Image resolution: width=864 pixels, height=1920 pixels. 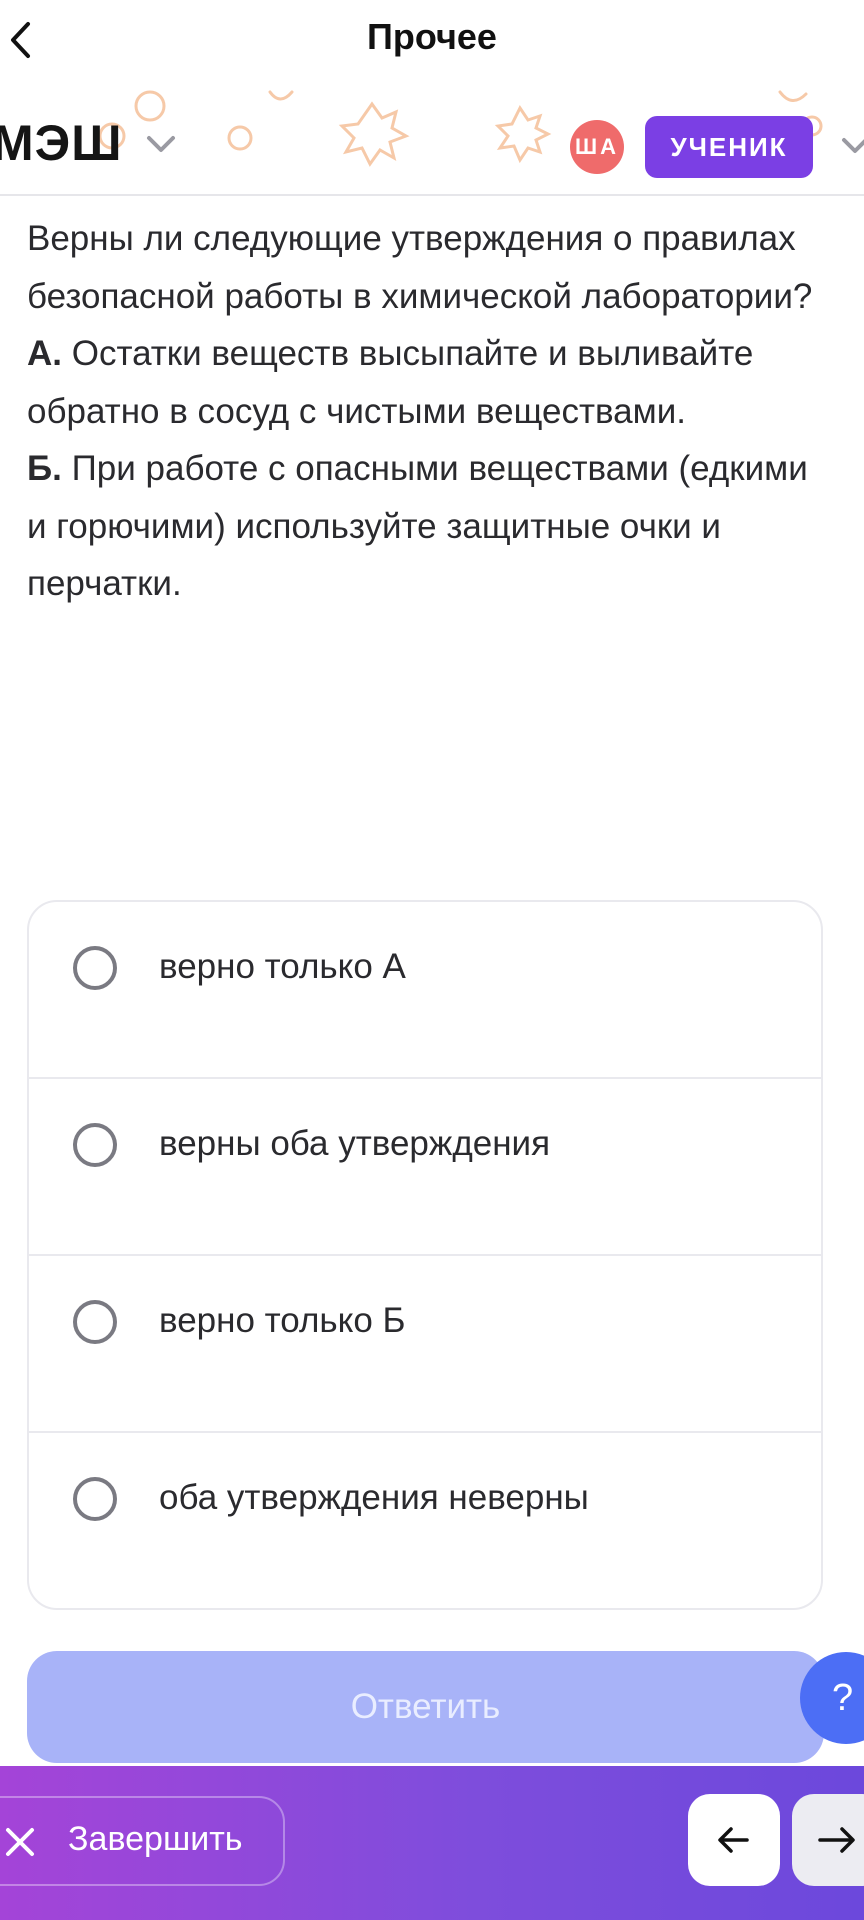 What do you see at coordinates (282, 1320) in the screenshot?
I see `answer-option-label: верно только Б` at bounding box center [282, 1320].